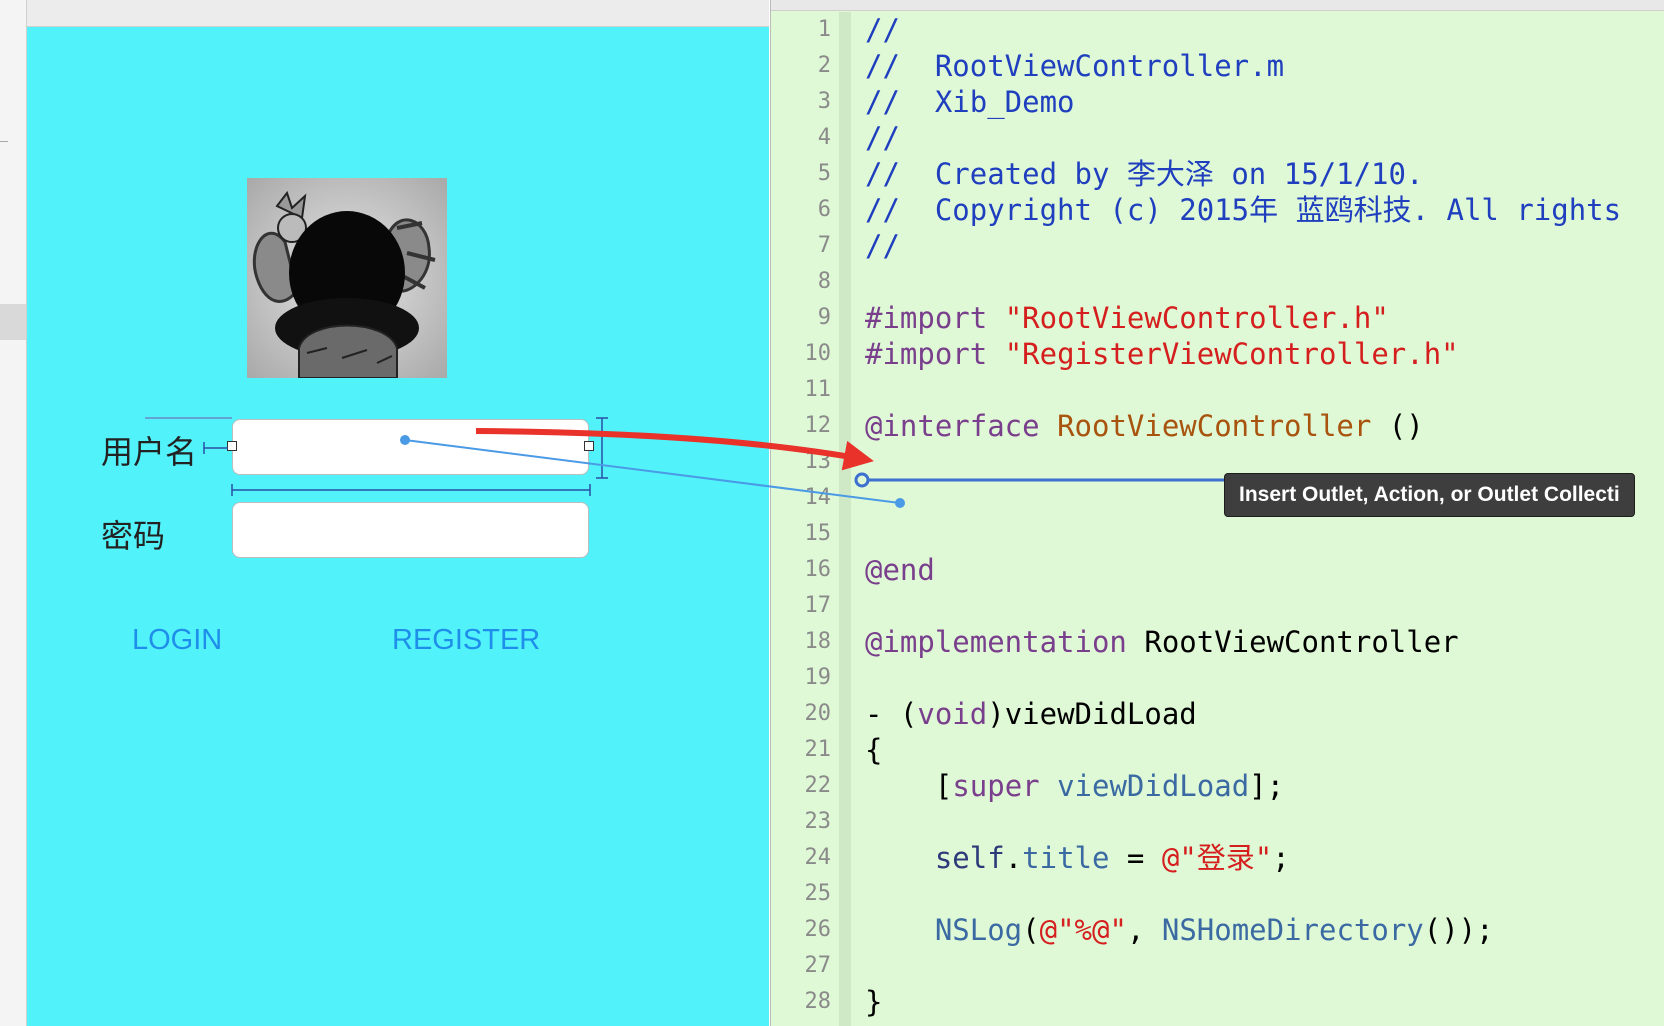 The height and width of the screenshot is (1026, 1664). What do you see at coordinates (818, 965) in the screenshot?
I see `line-number: 27` at bounding box center [818, 965].